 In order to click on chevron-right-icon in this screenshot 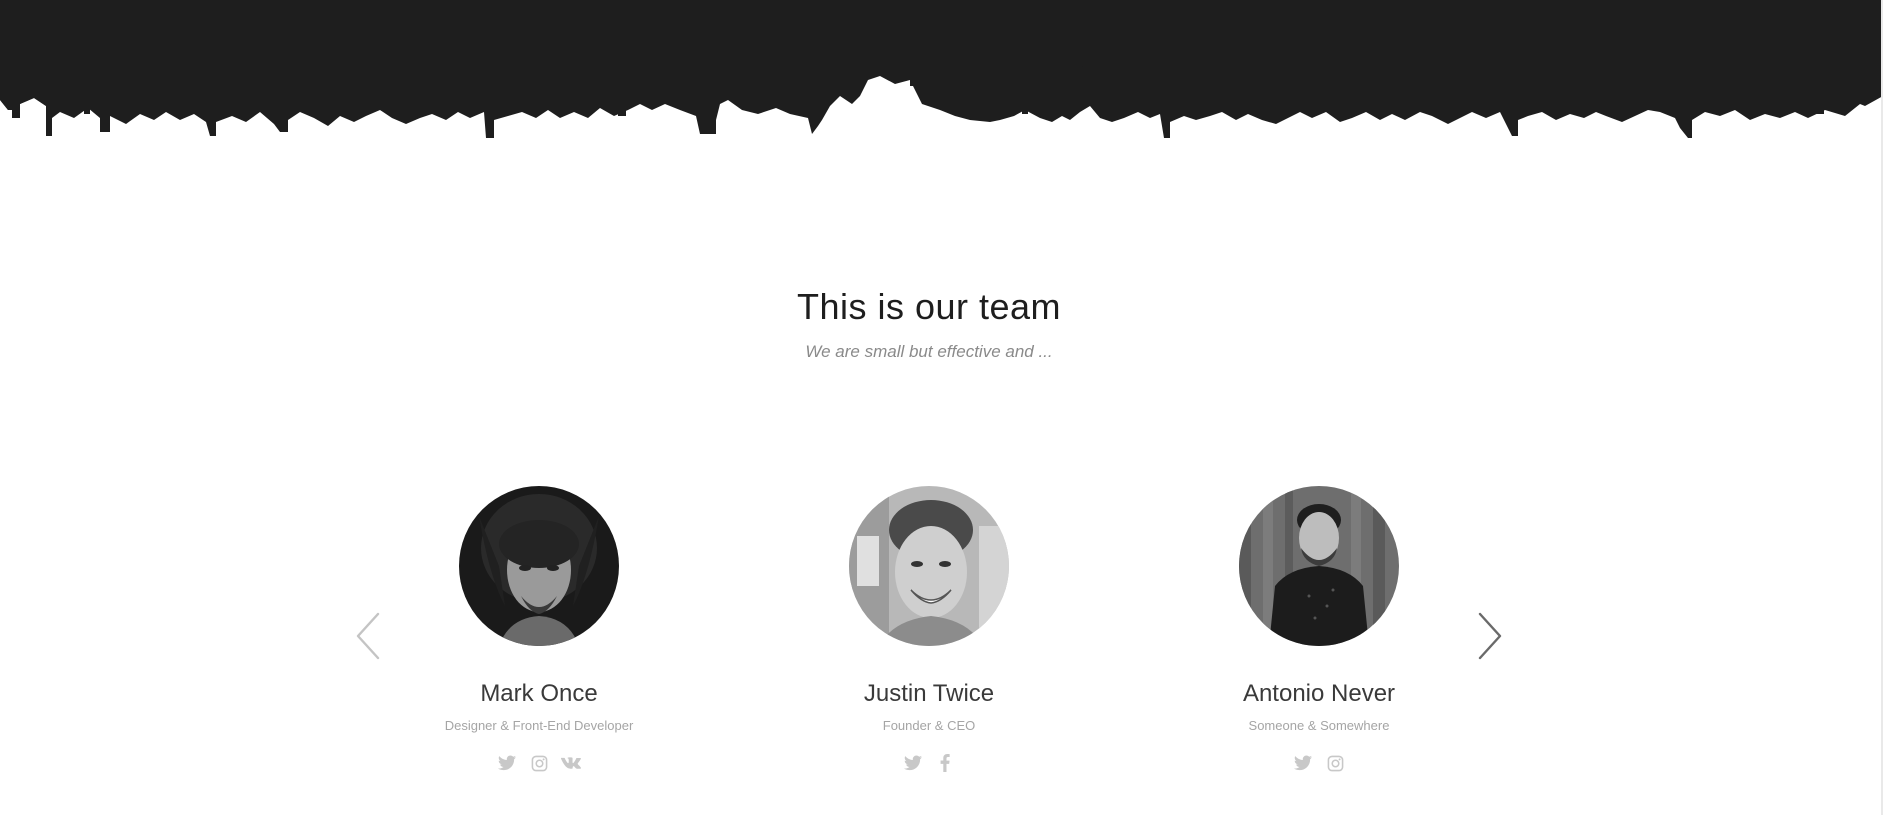, I will do `click(1490, 636)`.